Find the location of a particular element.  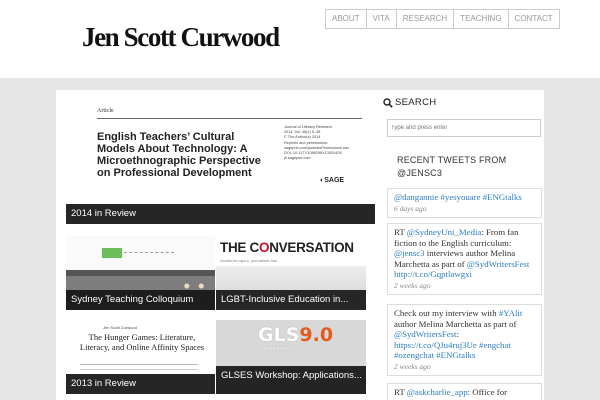

tweet-link: http://t.co/Gqptlawgxi is located at coordinates (433, 274).